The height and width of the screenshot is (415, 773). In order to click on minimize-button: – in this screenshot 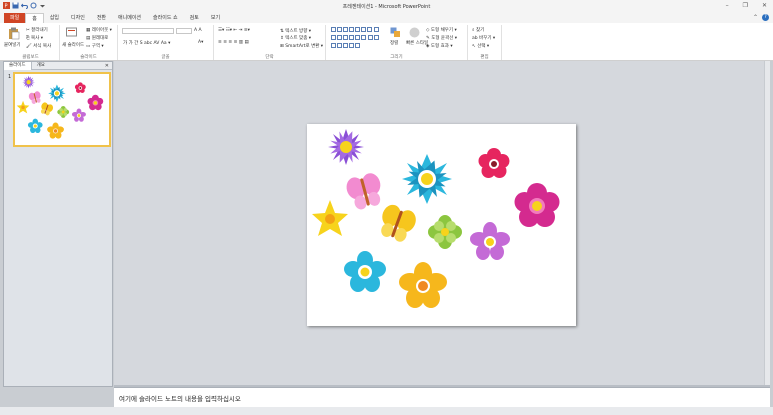, I will do `click(727, 5)`.